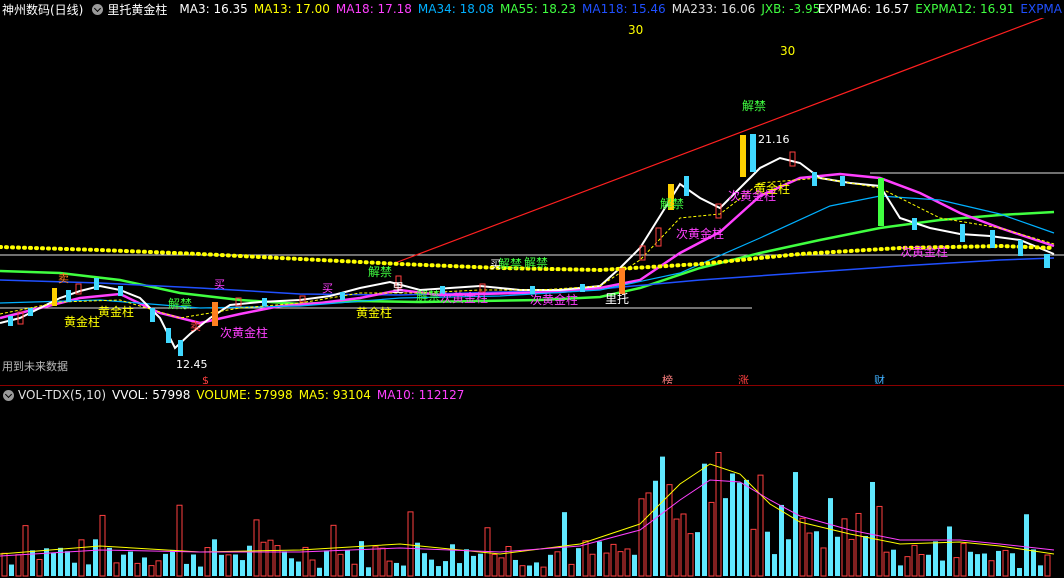  I want to click on label-sub-gold-6: 次黄金柱, so click(752, 195).